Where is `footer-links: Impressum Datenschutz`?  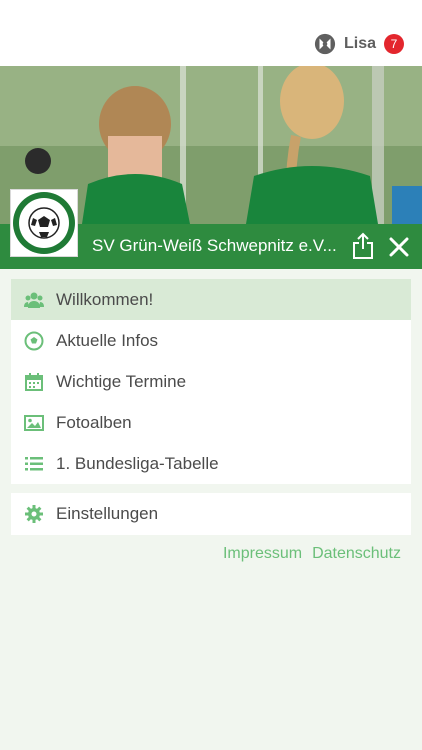 footer-links: Impressum Datenschutz is located at coordinates (312, 554).